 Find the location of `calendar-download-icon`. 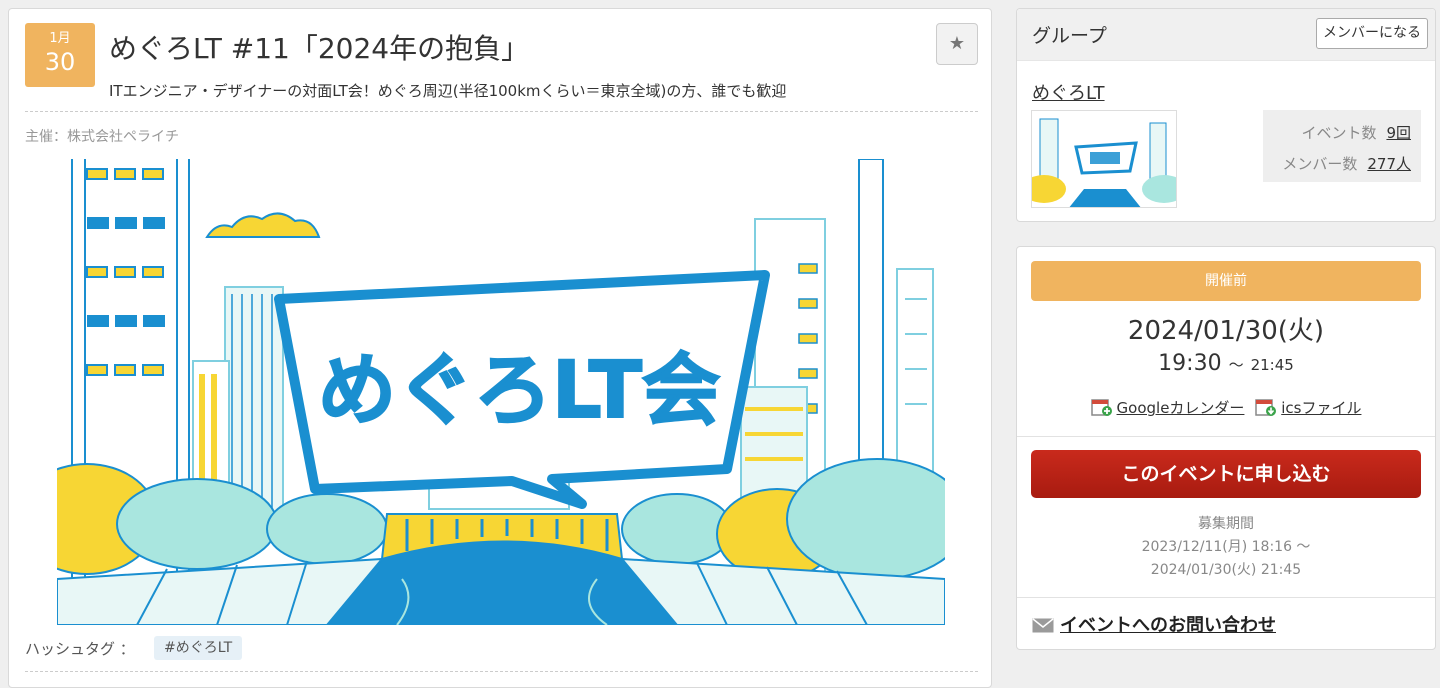

calendar-download-icon is located at coordinates (1266, 407).